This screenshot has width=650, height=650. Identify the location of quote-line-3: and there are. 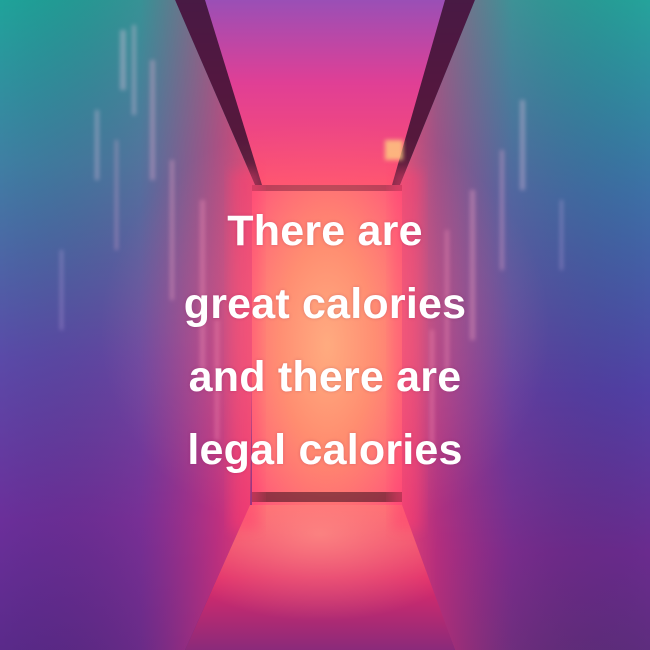
(325, 377).